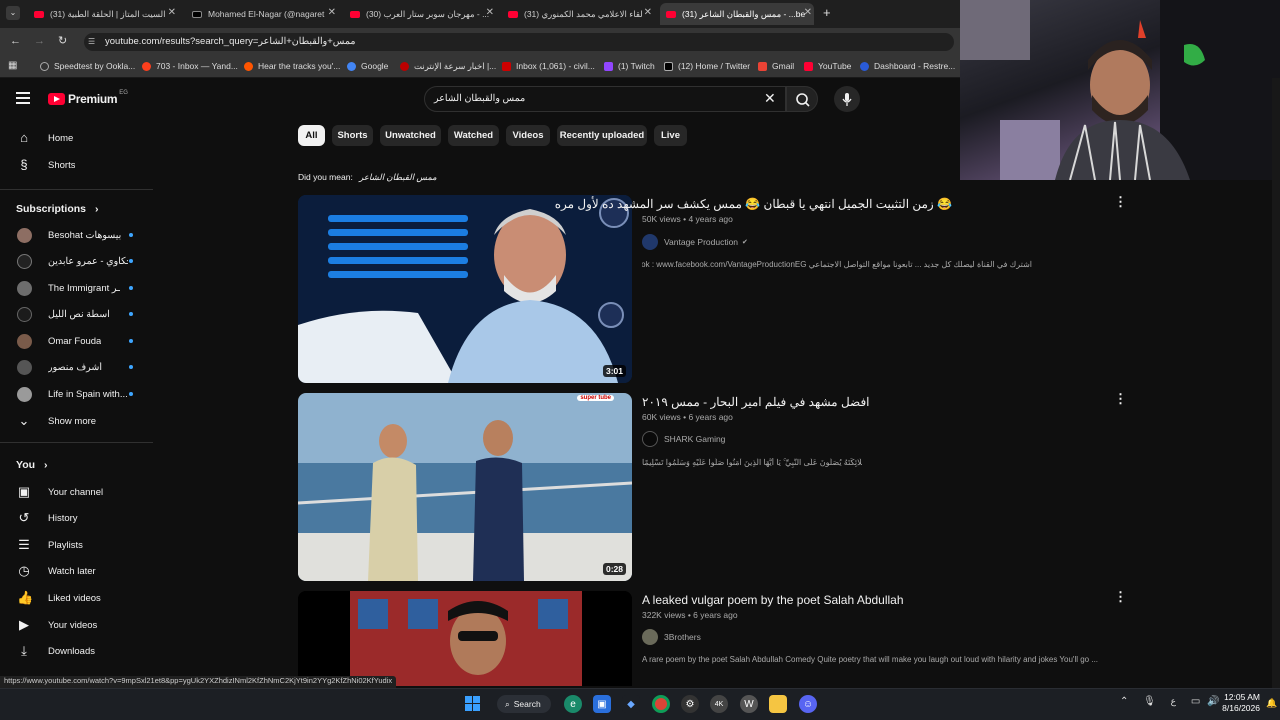 The image size is (1280, 720). I want to click on sidebar-item-playlists: ☰ Playlists, so click(75, 545).